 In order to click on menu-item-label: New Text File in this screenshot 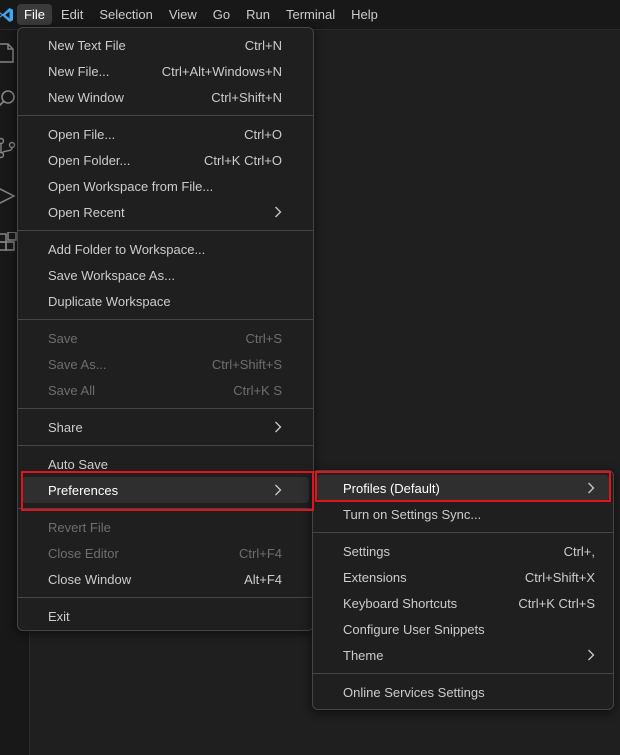, I will do `click(87, 45)`.